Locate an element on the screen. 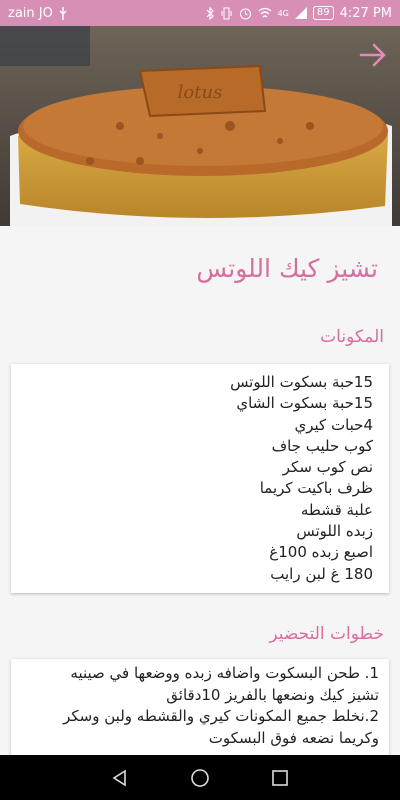  nav-home-button is located at coordinates (200, 778).